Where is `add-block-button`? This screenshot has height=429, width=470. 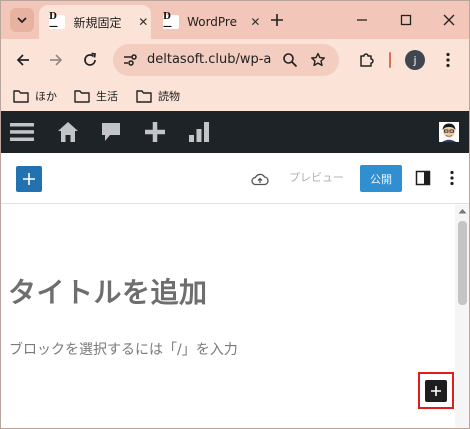
add-block-button is located at coordinates (436, 390).